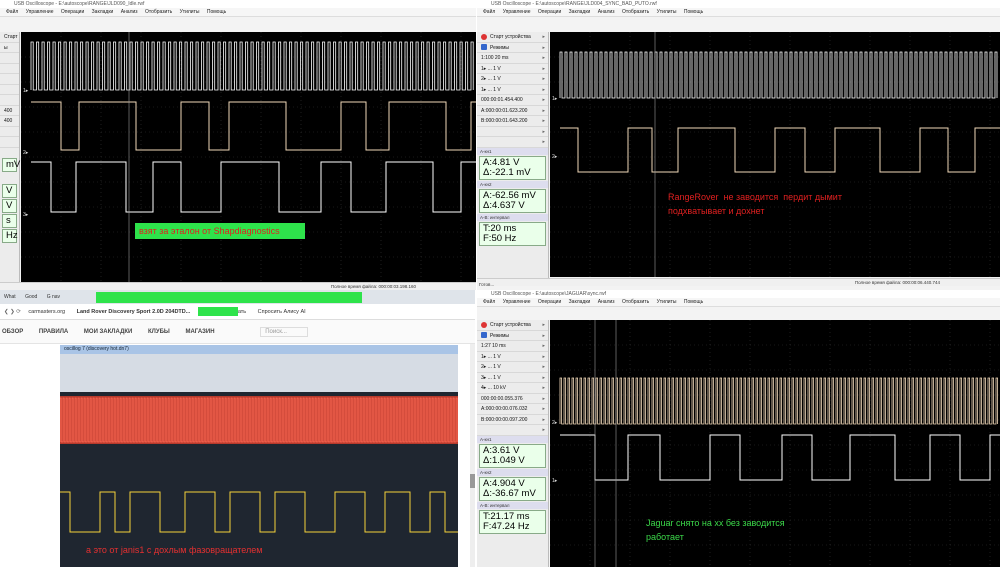 The image size is (1000, 567). What do you see at coordinates (512, 121) in the screenshot?
I see `cursor-b-row: B:000:00:01.643.200 ▸` at bounding box center [512, 121].